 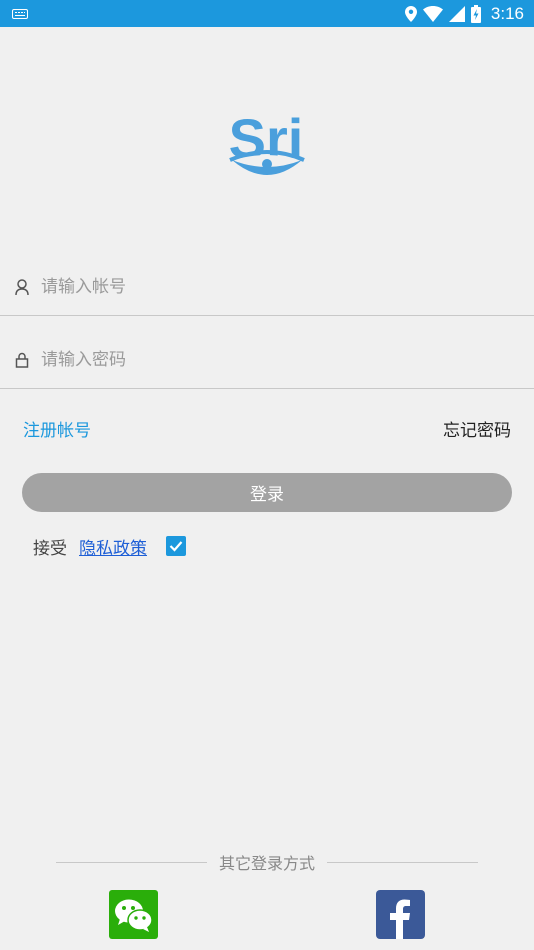 I want to click on privacy-policy-link: 隐私政策, so click(x=113, y=546).